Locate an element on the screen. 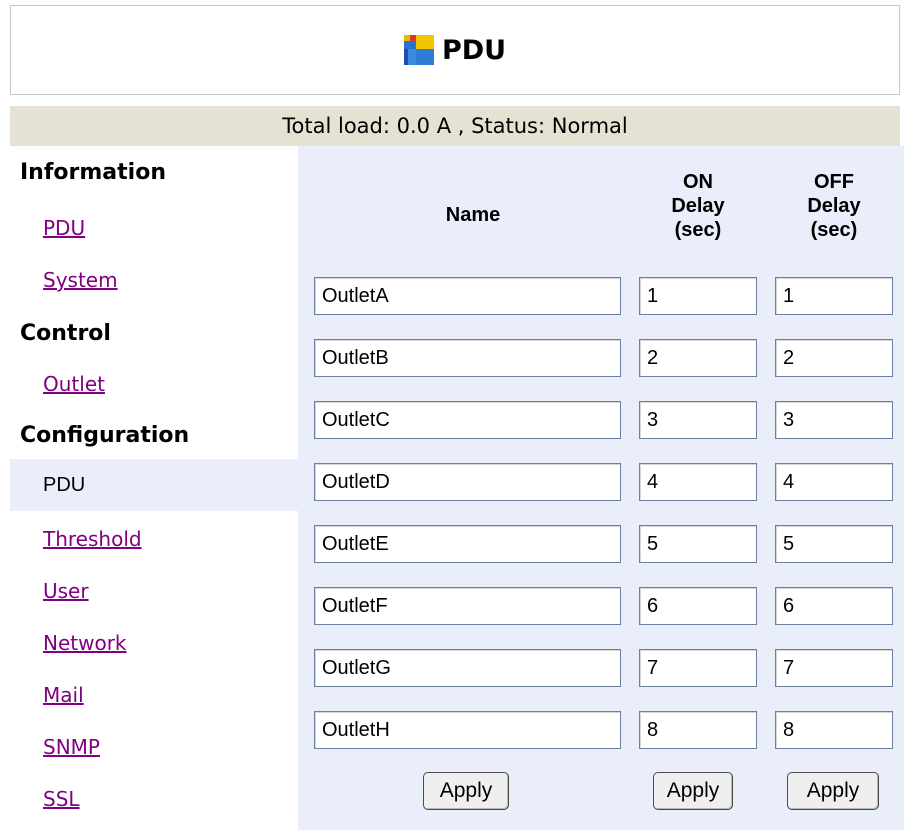 Image resolution: width=904 pixels, height=830 pixels. status-bar: Total load: 0.0 A , Status: Normal is located at coordinates (455, 126).